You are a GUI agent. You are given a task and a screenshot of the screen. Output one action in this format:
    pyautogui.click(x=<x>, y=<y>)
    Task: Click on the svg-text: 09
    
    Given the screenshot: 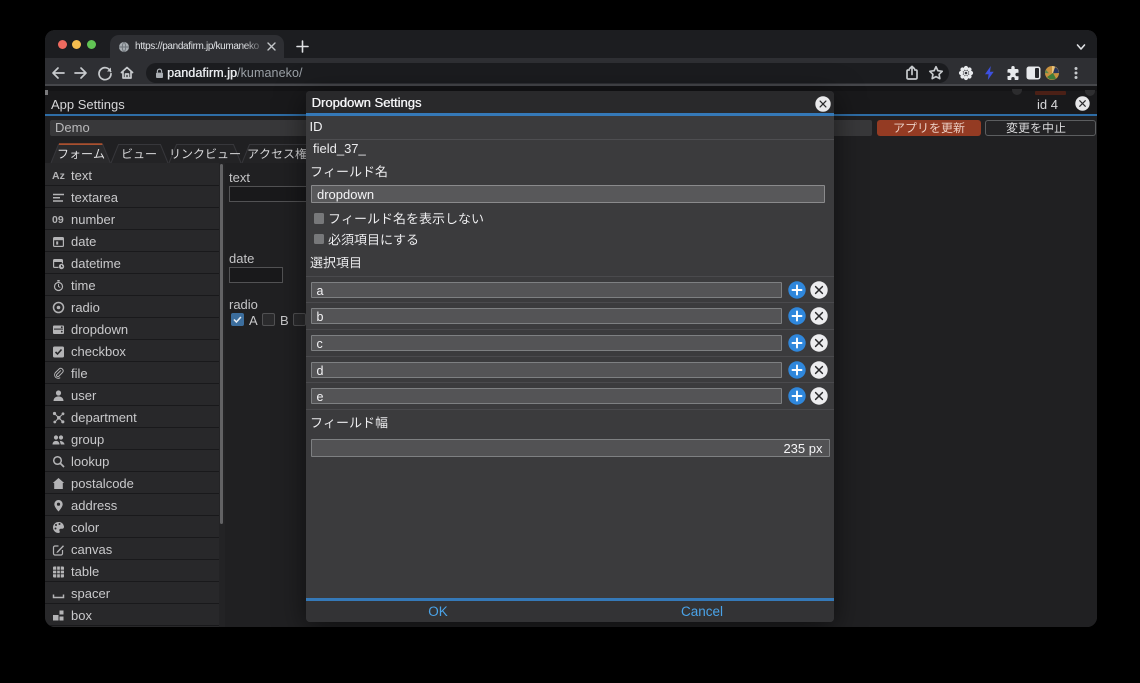 What is the action you would take?
    pyautogui.click(x=58, y=220)
    